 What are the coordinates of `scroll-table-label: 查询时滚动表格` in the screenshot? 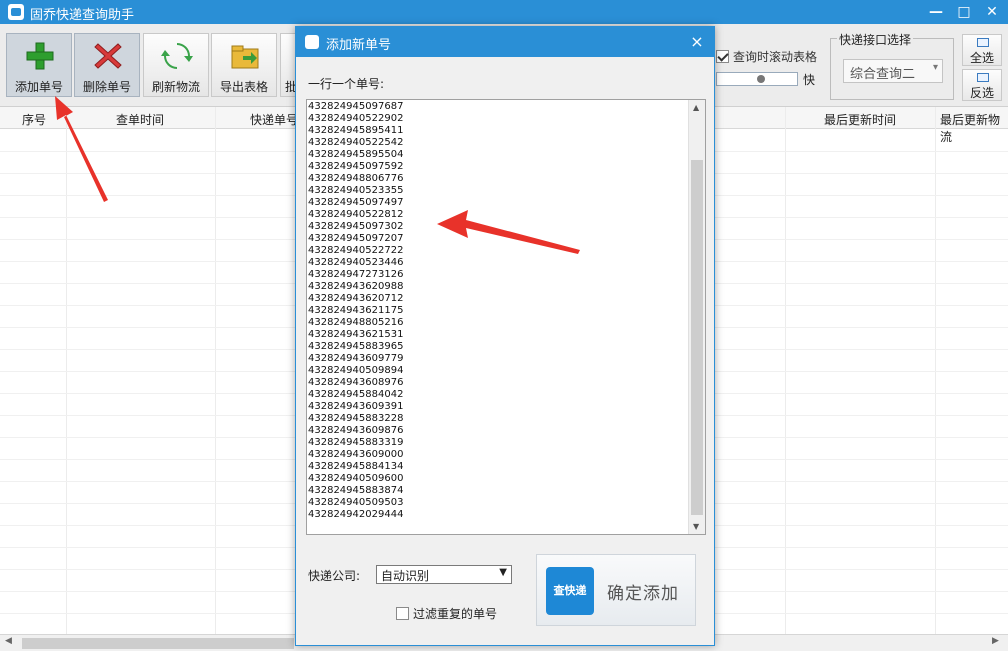 It's located at (775, 57).